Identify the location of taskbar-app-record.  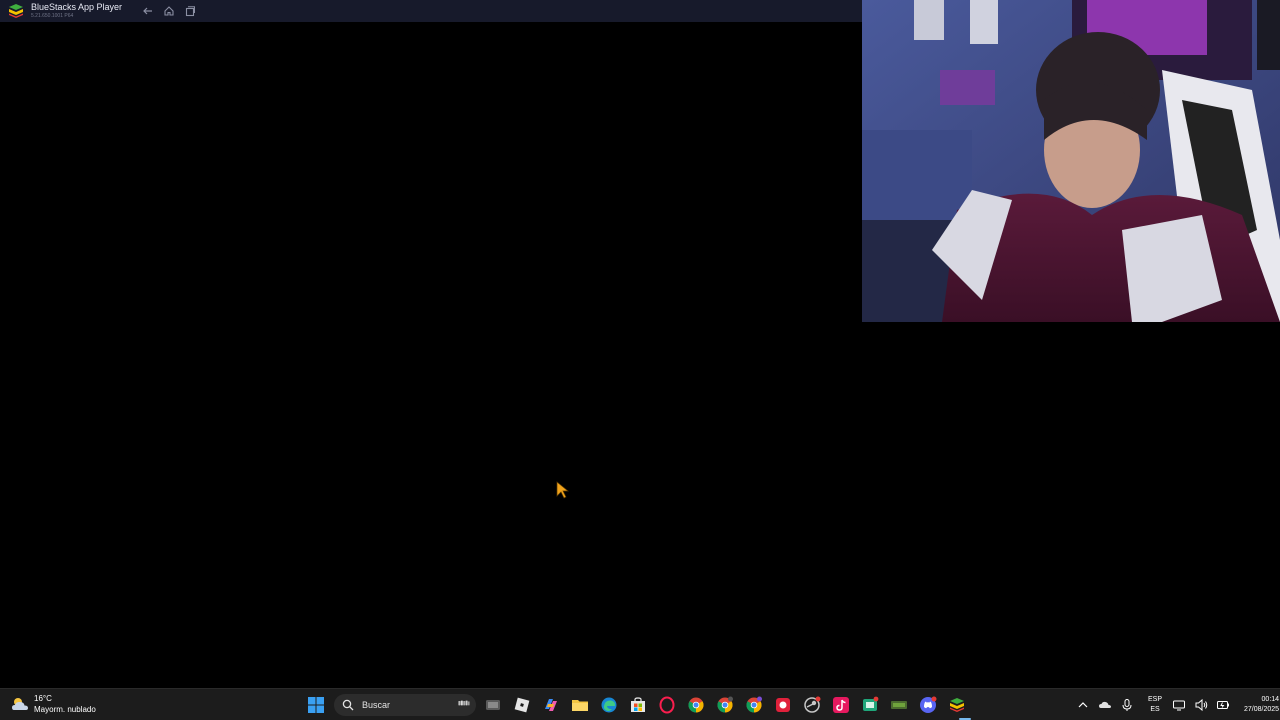
(783, 705).